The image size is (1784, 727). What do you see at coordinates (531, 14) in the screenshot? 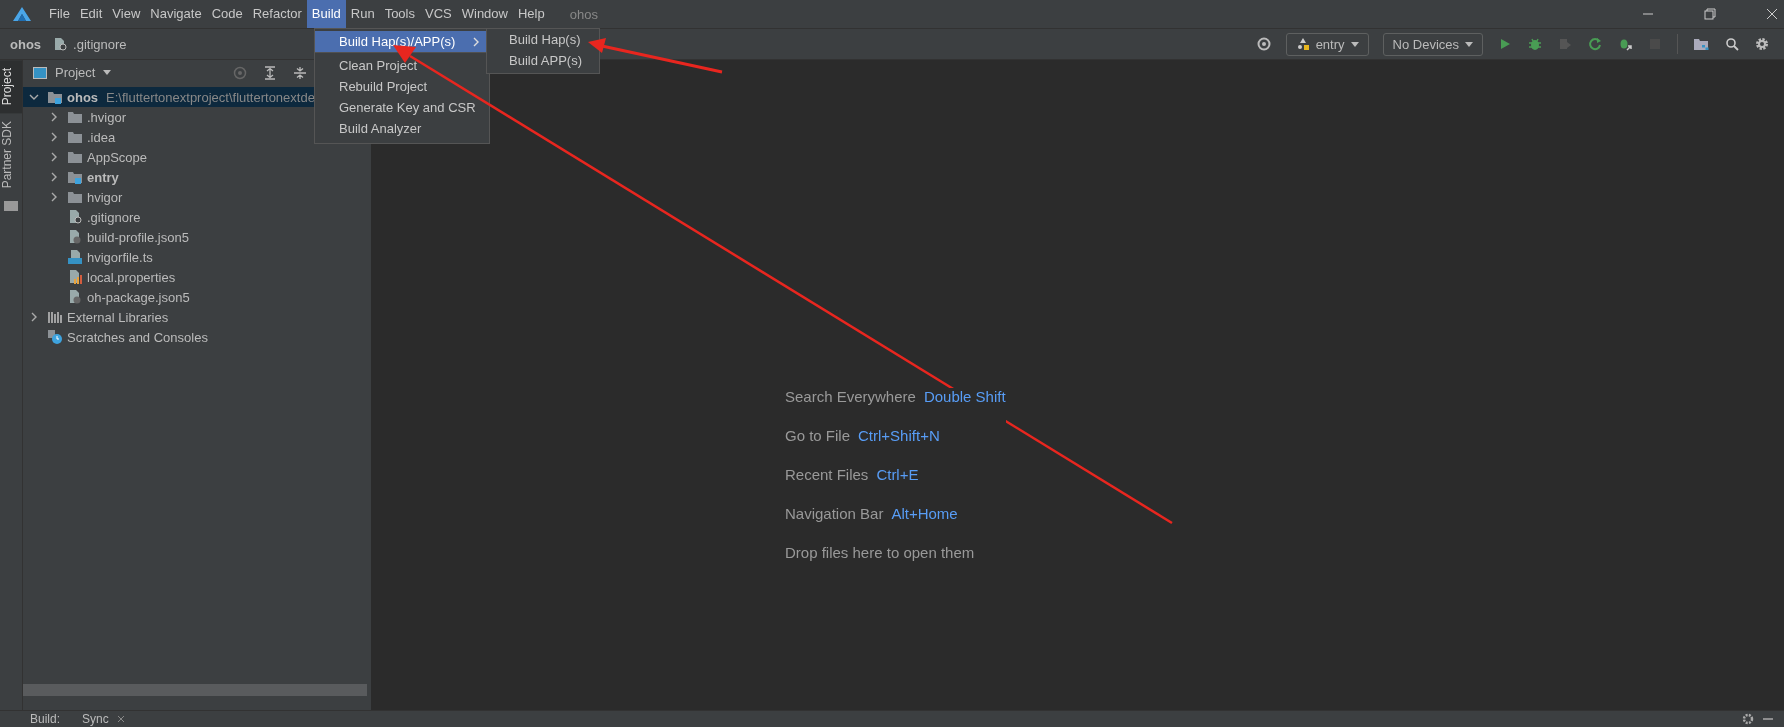
I see `menu-item: Help` at bounding box center [531, 14].